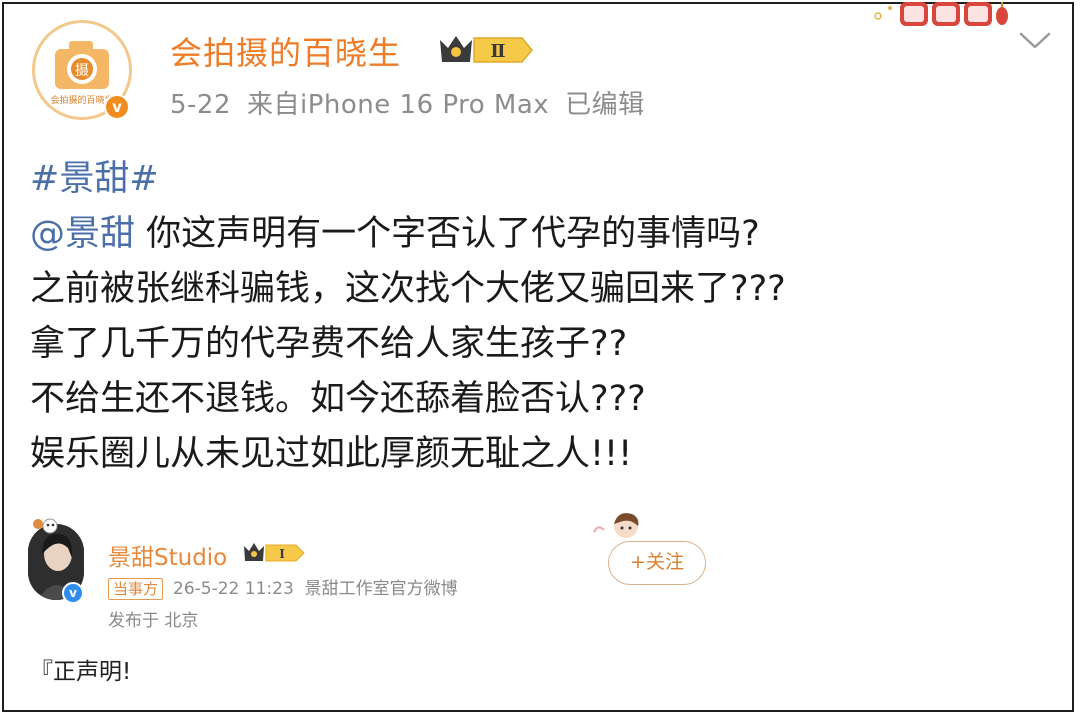  I want to click on edited-label: 已编辑, so click(605, 105).